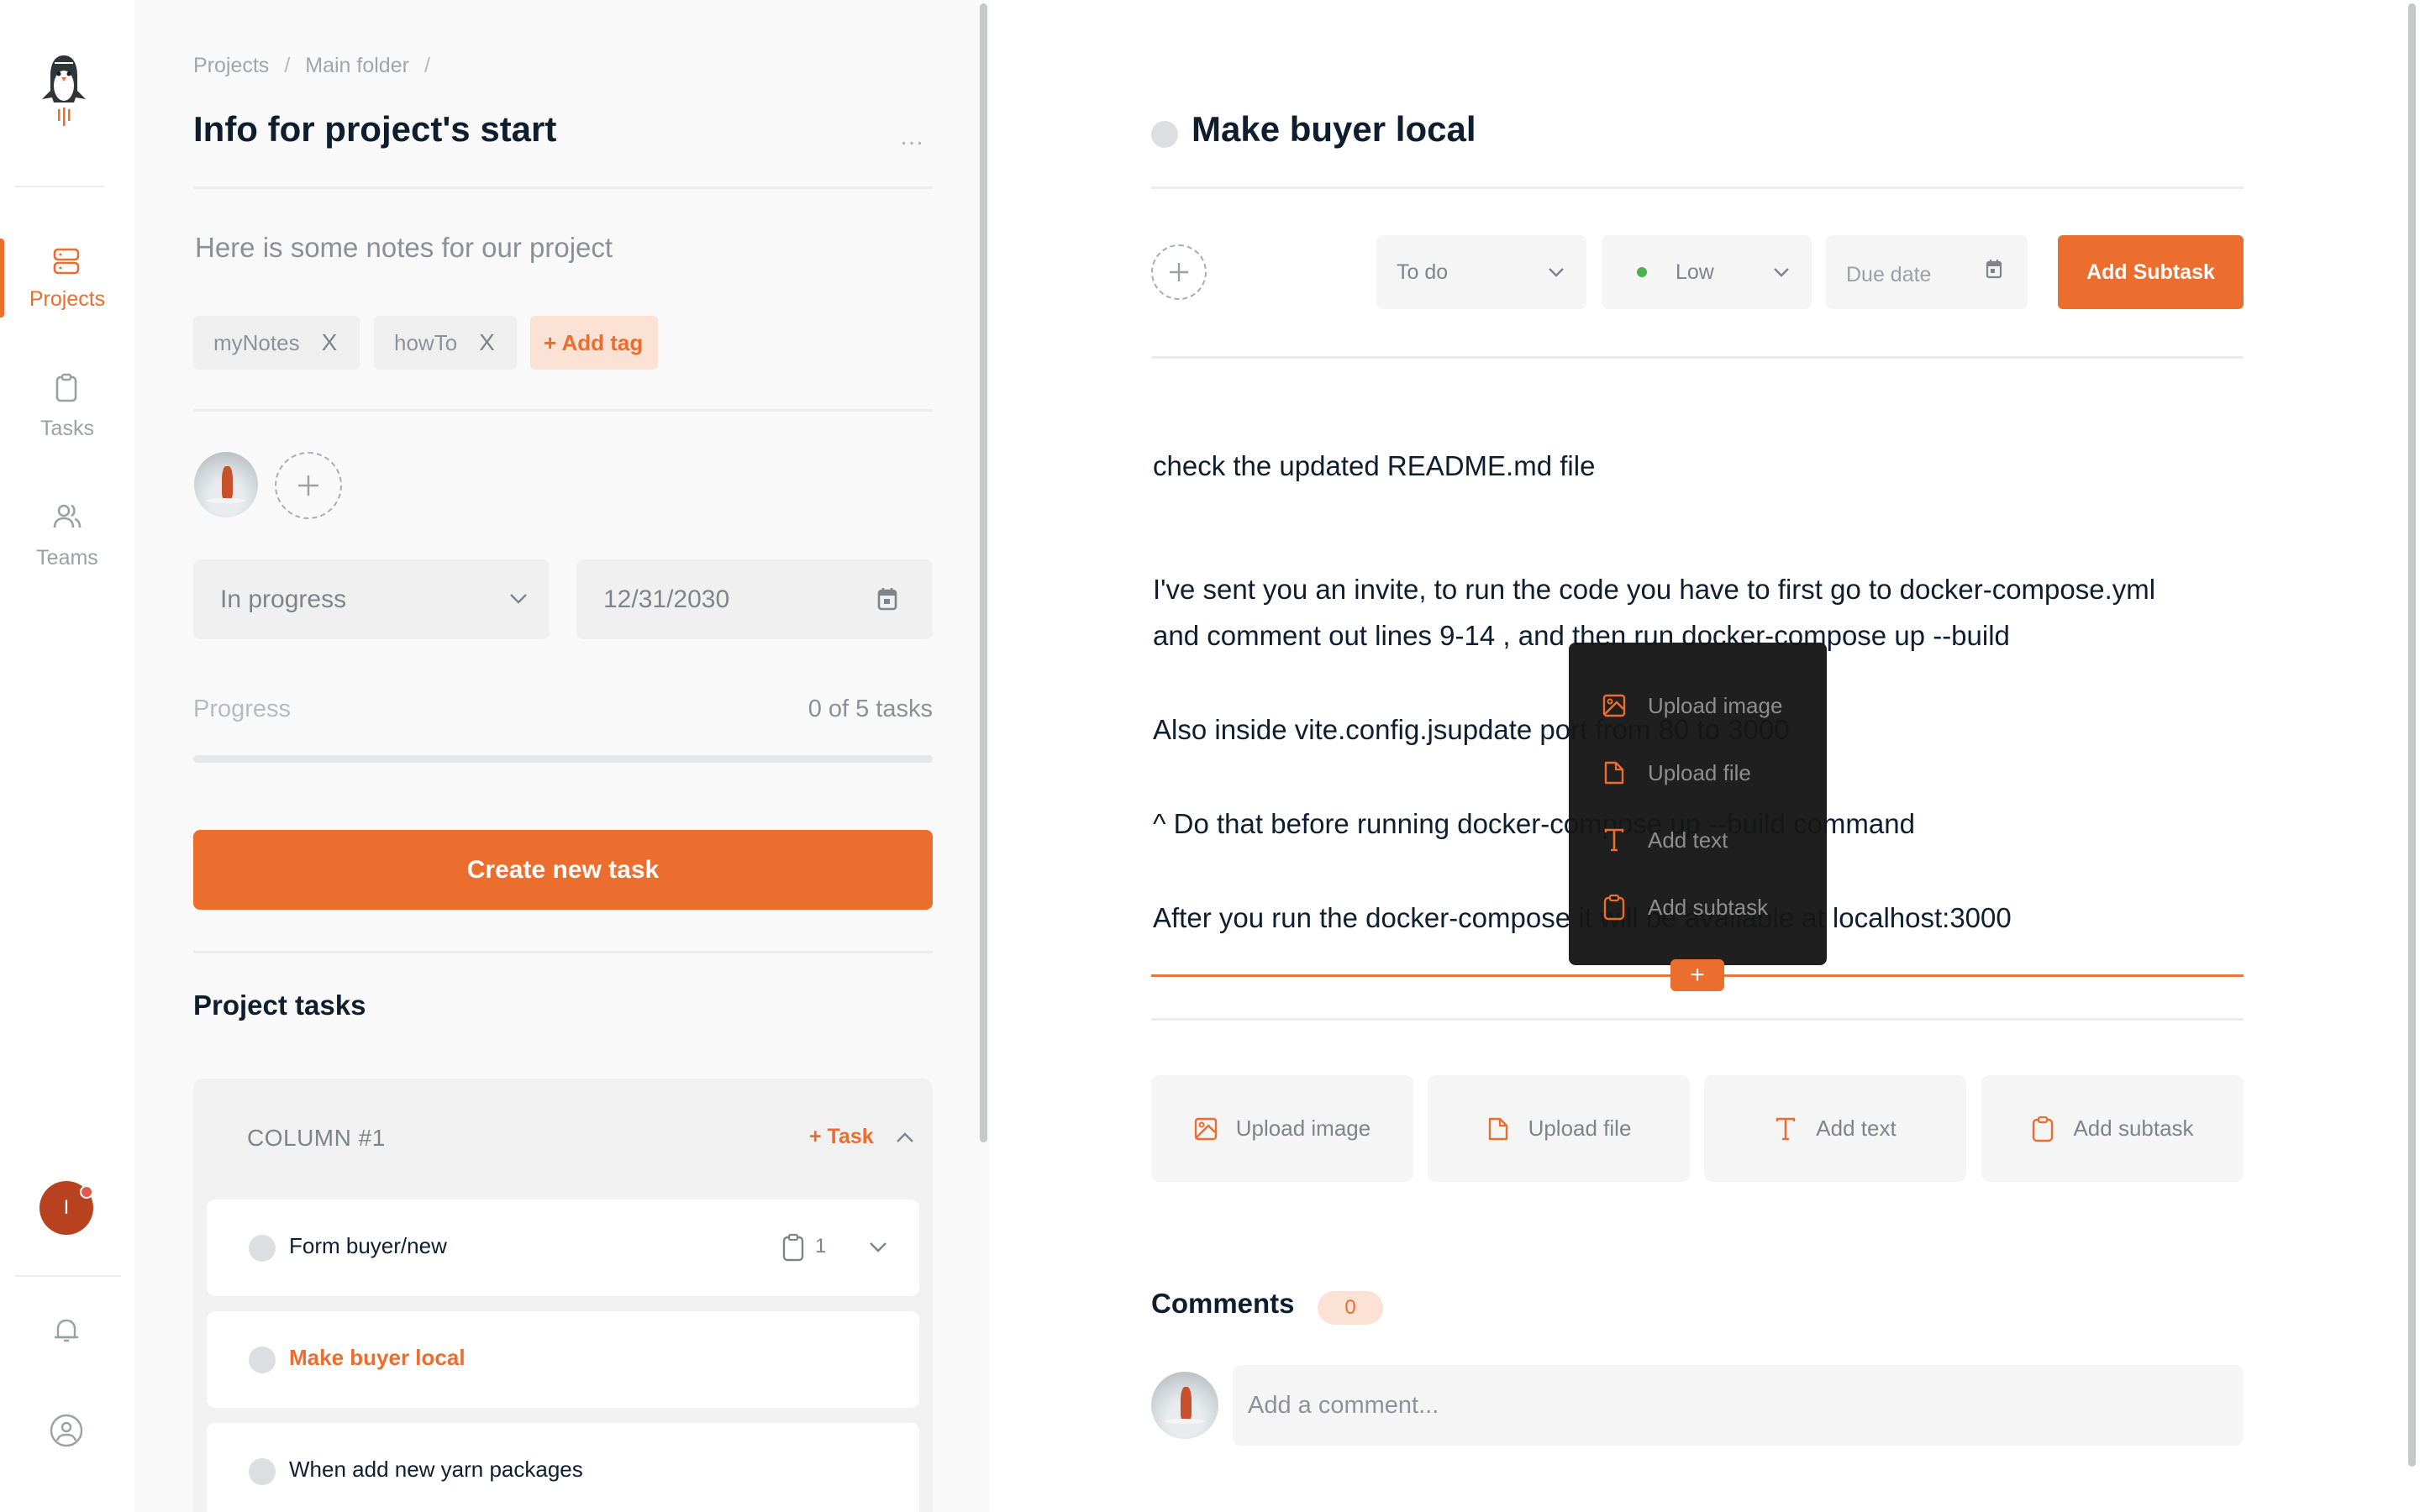 This screenshot has width=2420, height=1512. I want to click on add-subtask-card-button: Add subtask, so click(2112, 1128).